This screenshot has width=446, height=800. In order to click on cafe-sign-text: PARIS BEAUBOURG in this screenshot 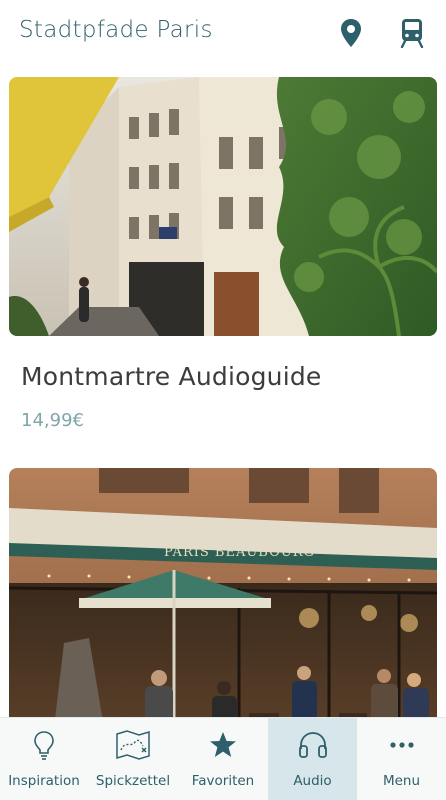, I will do `click(239, 552)`.